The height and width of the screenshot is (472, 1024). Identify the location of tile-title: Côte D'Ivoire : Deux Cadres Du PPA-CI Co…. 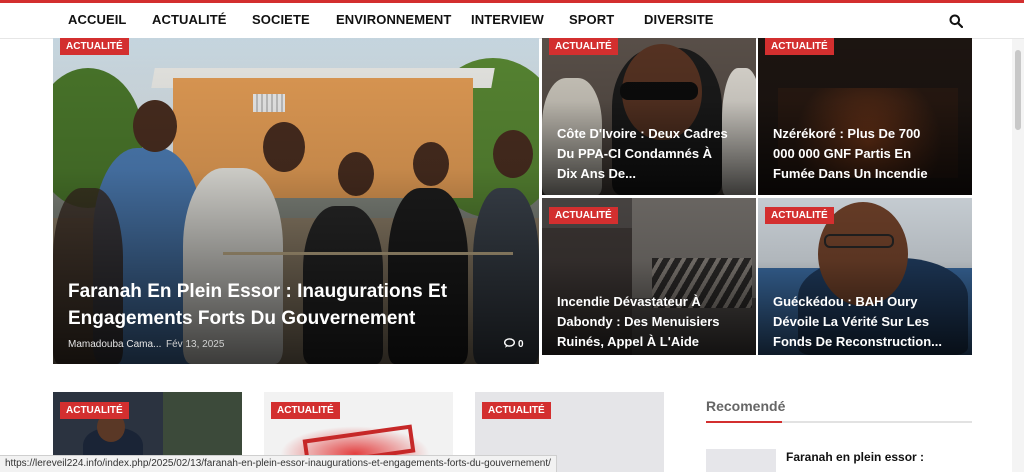
(654, 154).